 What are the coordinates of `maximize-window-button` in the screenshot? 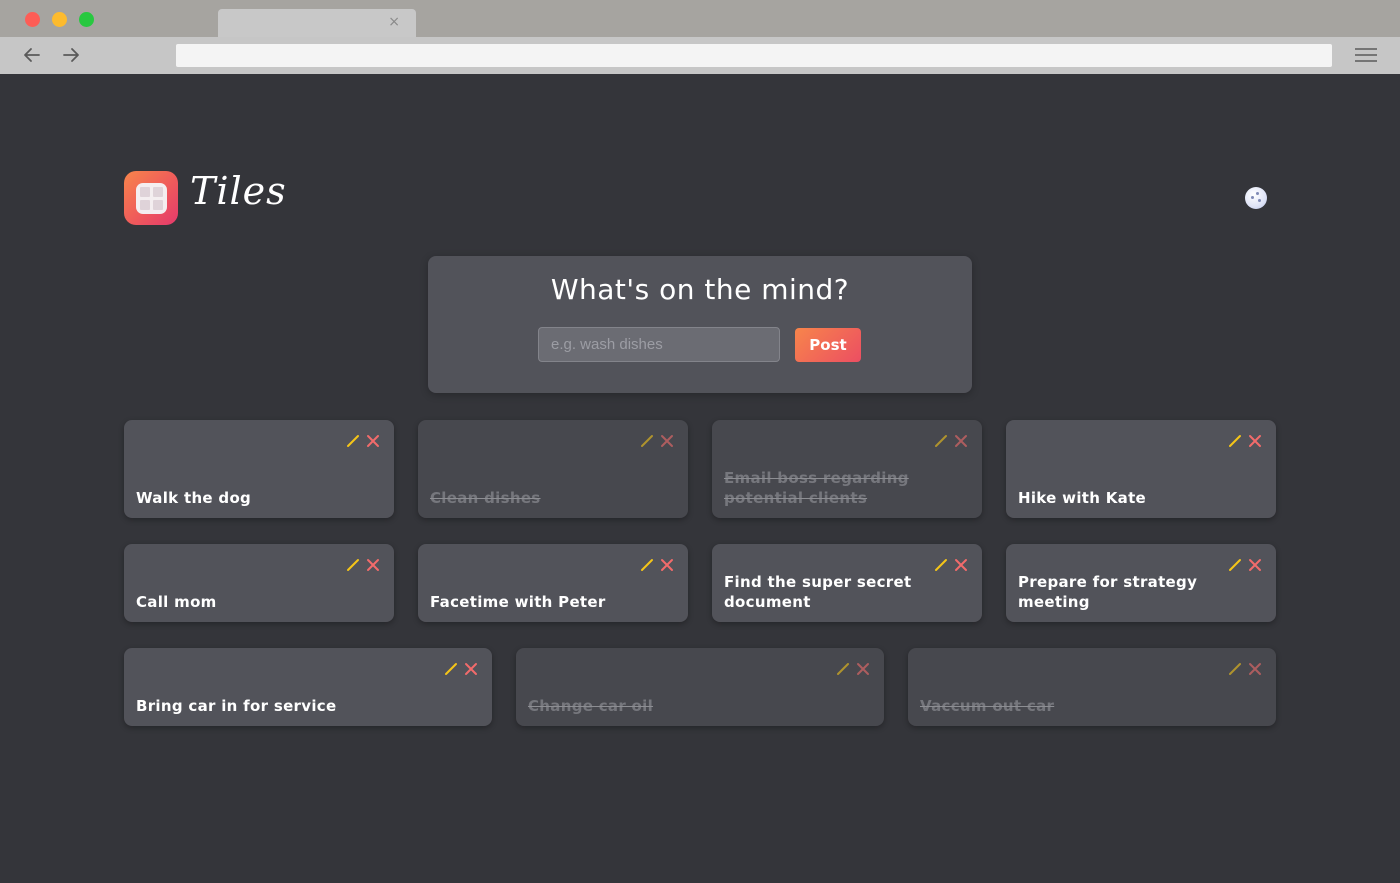 It's located at (86, 19).